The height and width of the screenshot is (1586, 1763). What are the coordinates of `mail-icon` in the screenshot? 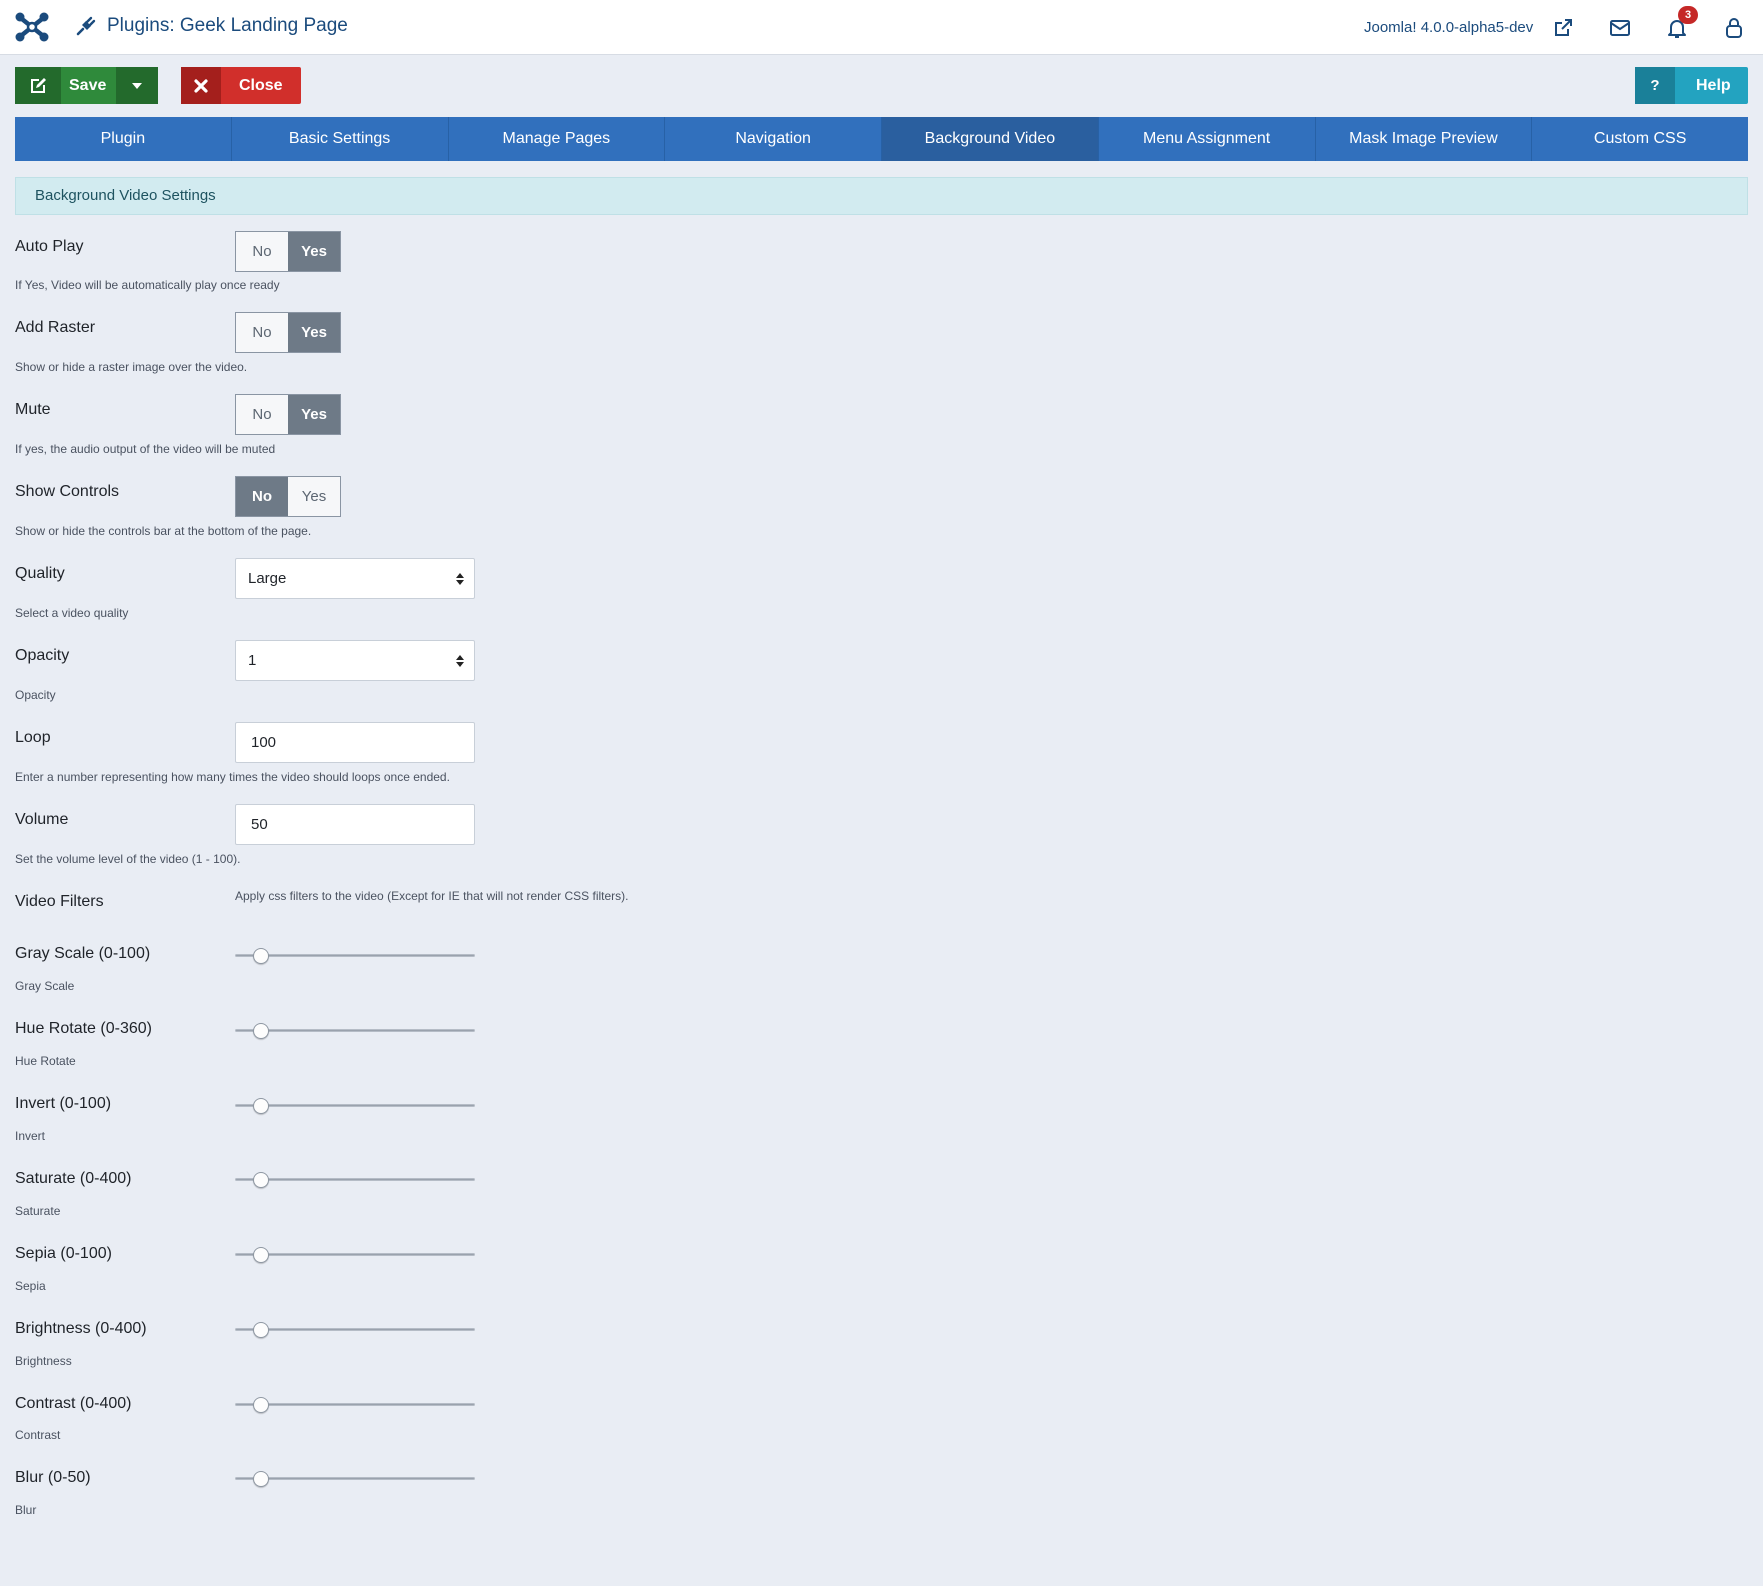 It's located at (1620, 28).